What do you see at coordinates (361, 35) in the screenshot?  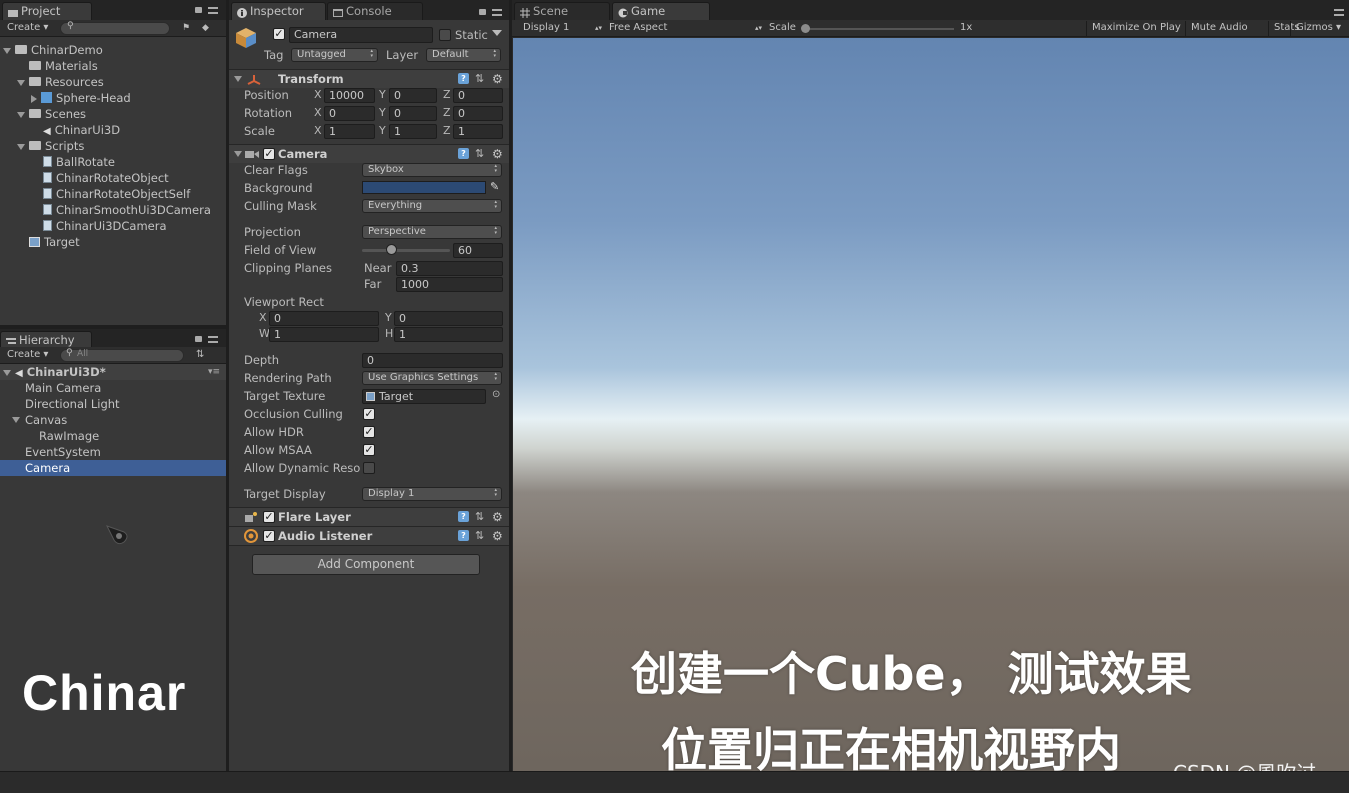 I see `object-name-field: Camera` at bounding box center [361, 35].